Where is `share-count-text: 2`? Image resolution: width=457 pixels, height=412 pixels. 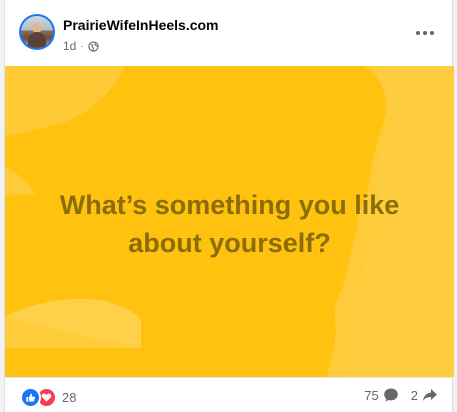 share-count-text: 2 is located at coordinates (414, 395).